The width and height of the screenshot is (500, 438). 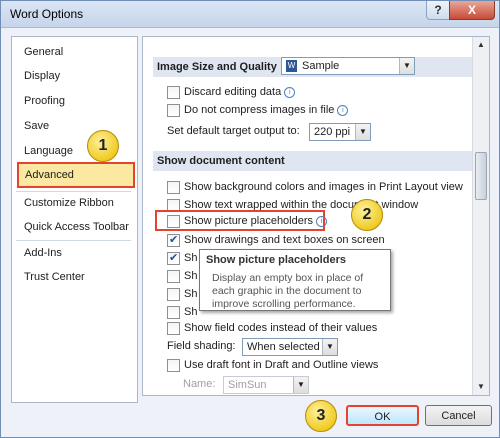 I want to click on option-label: Show drawings and text boxes on screen, so click(x=284, y=240).